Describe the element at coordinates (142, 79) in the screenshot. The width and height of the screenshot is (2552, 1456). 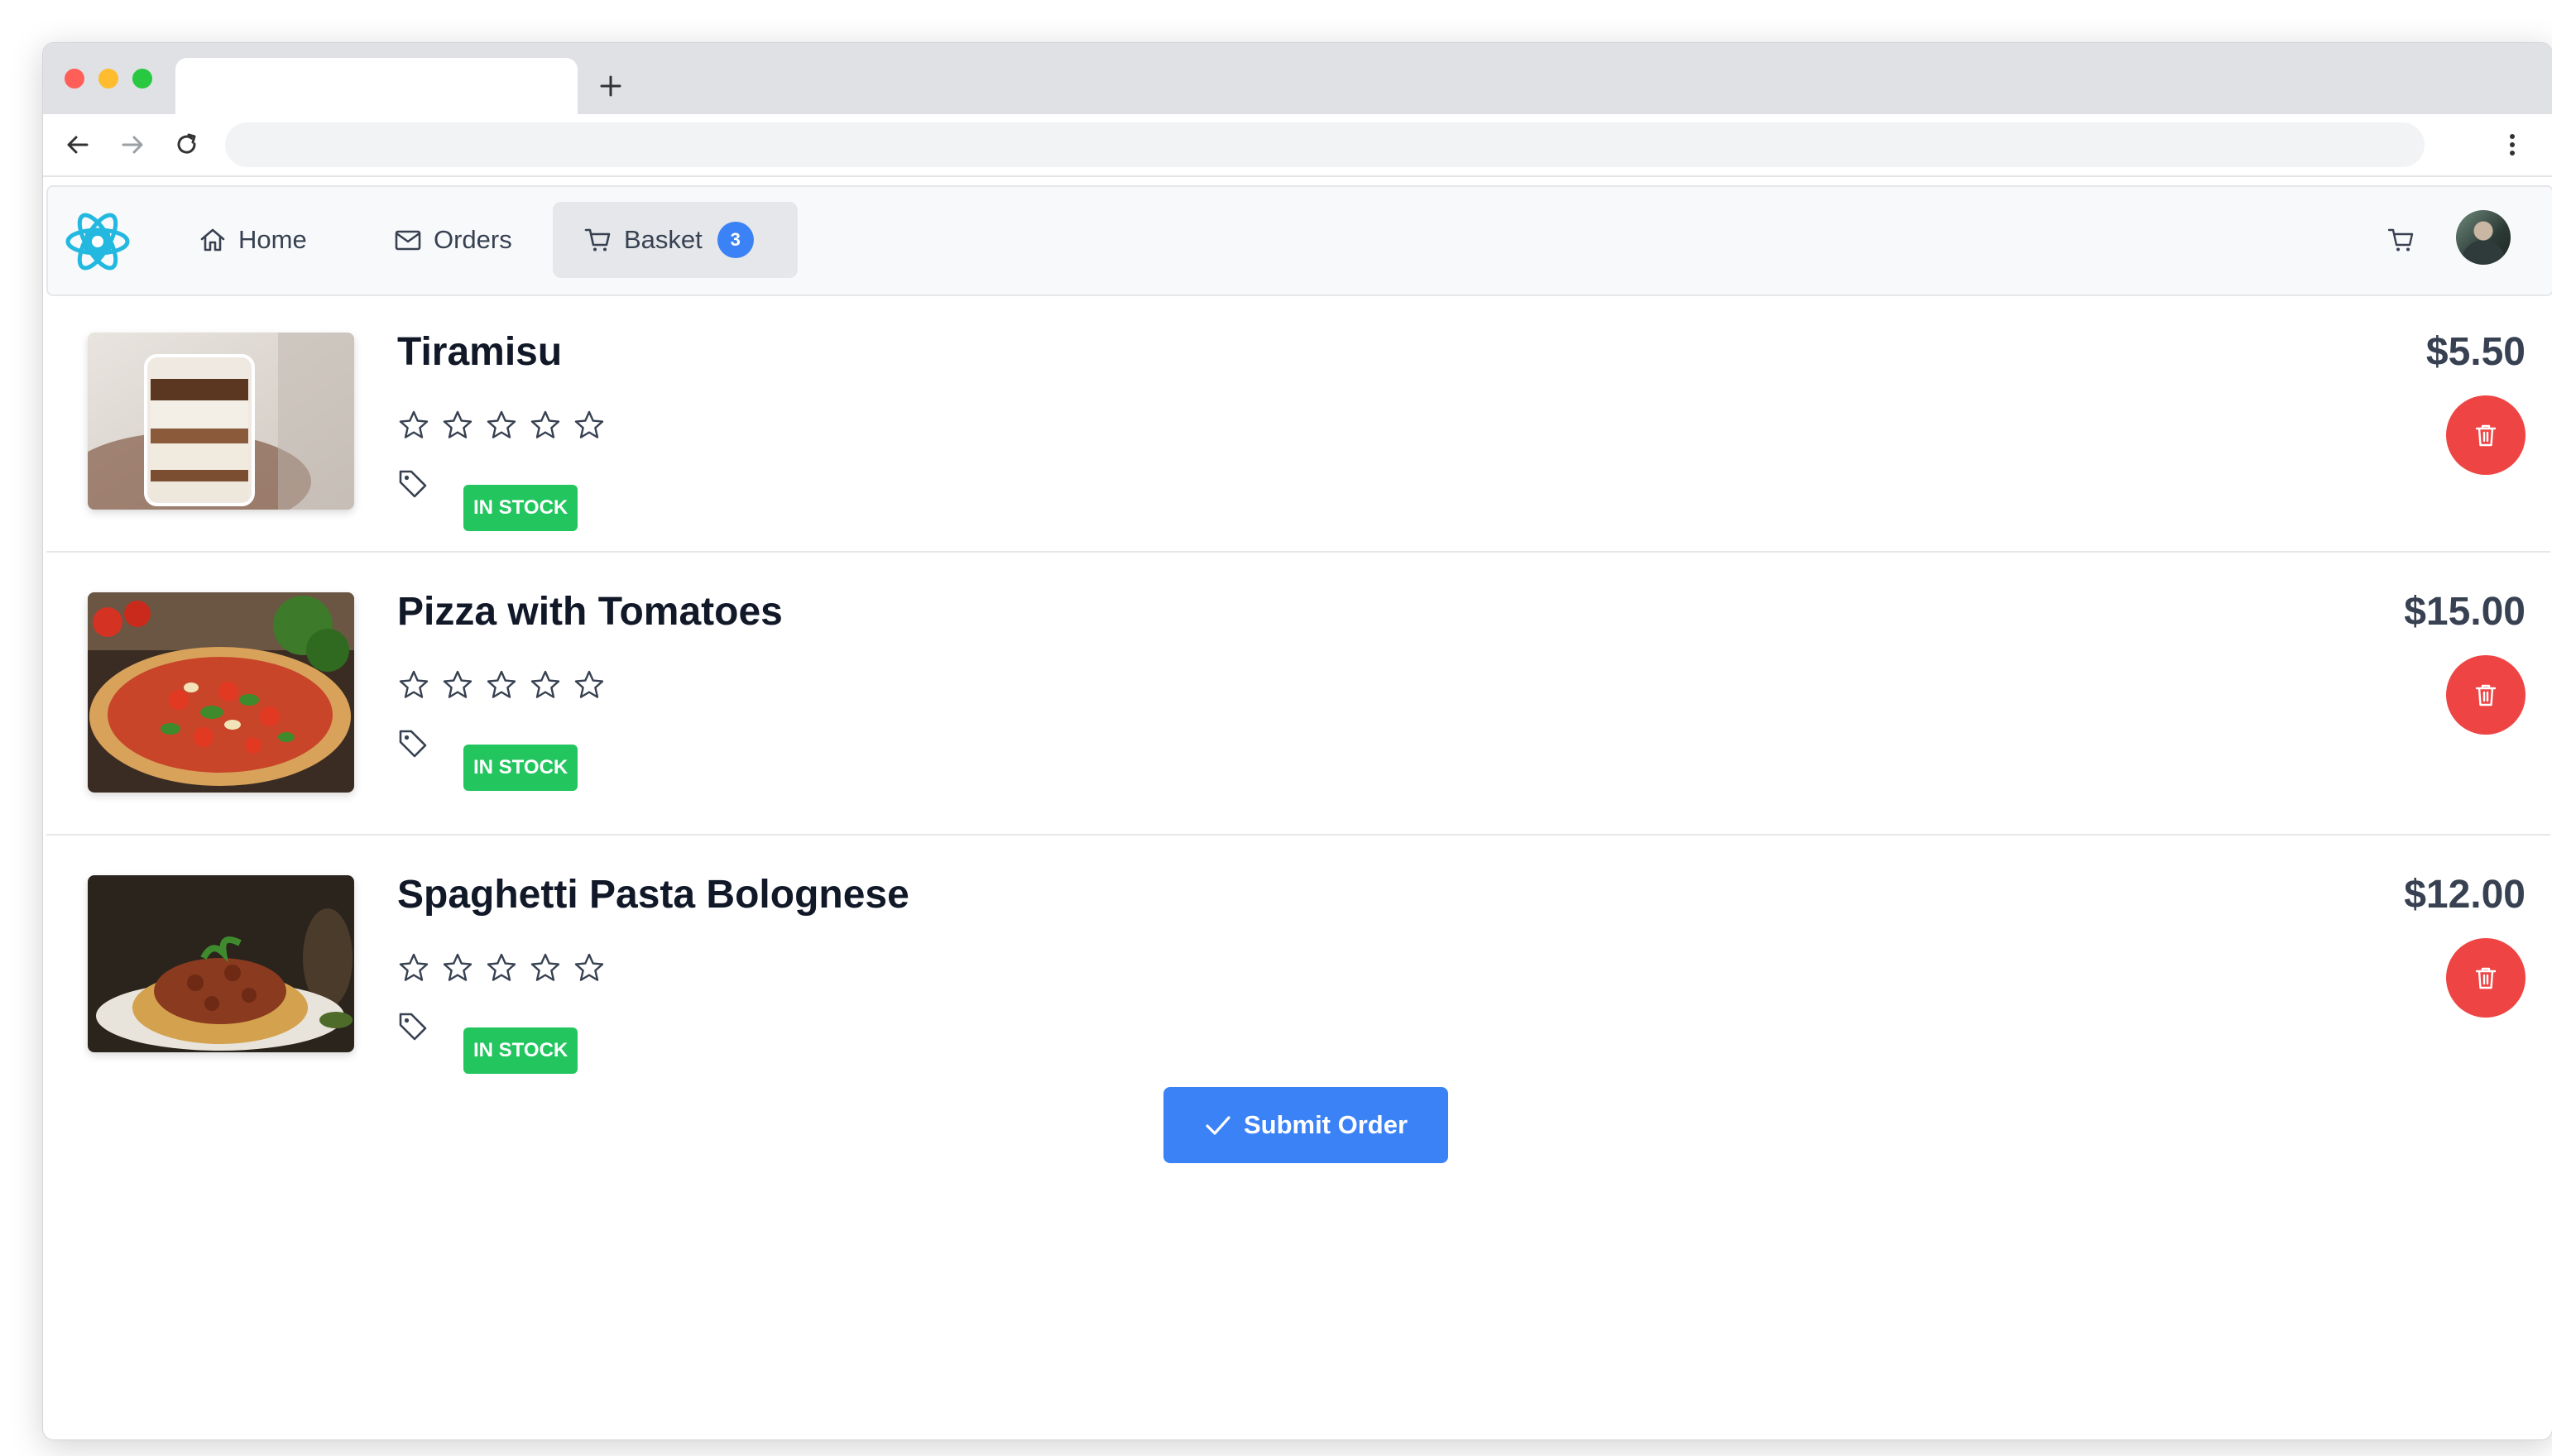
I see `maximize-window-button` at that location.